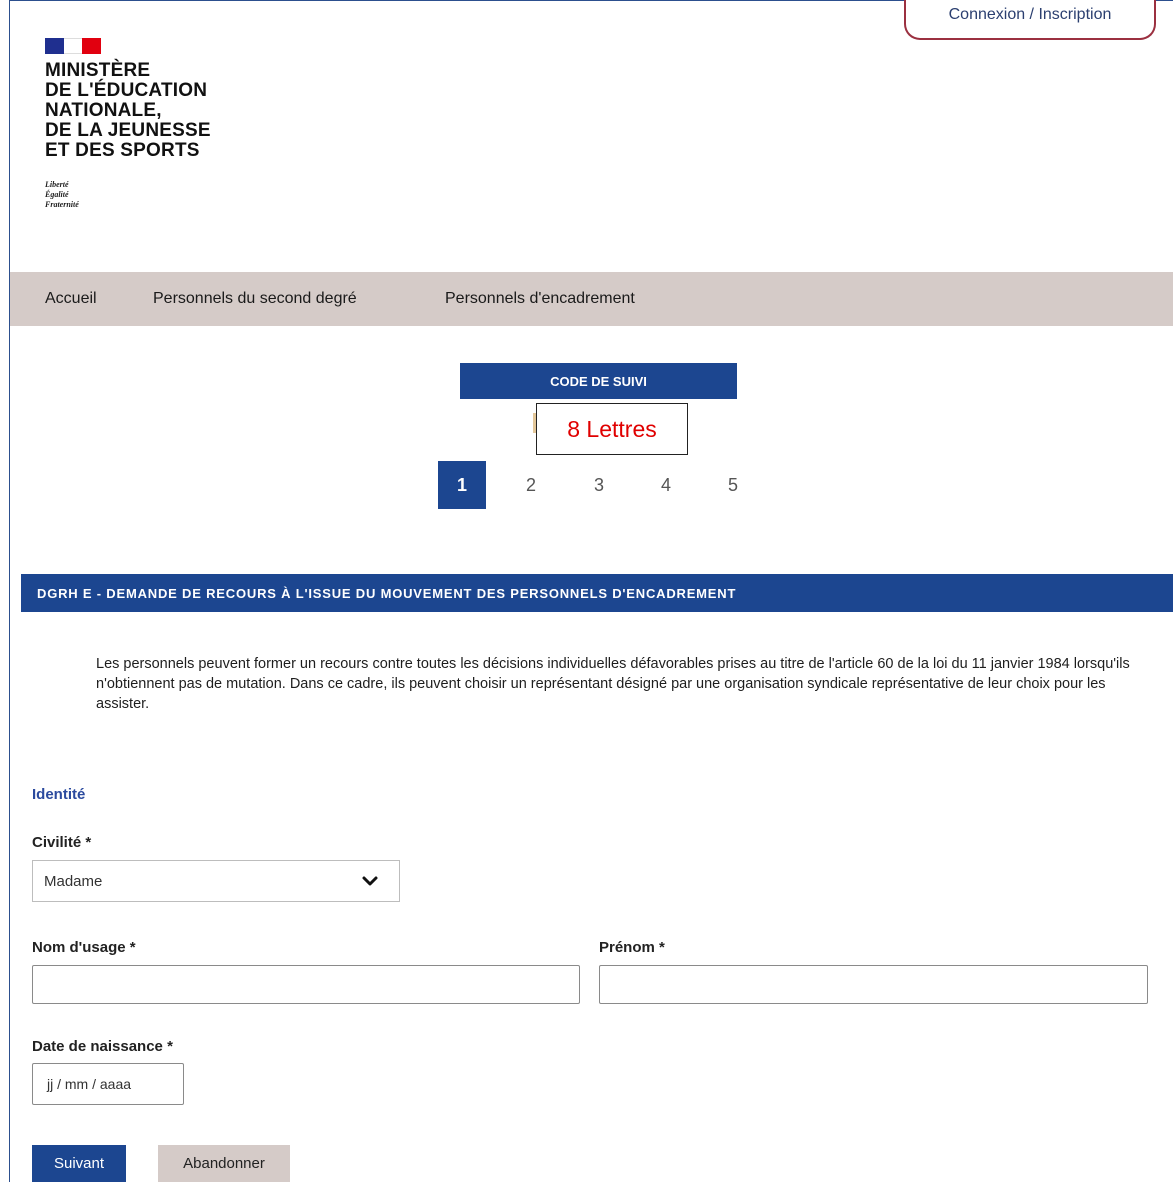 The width and height of the screenshot is (1173, 1182). I want to click on civility-selected-value: Madame, so click(73, 881).